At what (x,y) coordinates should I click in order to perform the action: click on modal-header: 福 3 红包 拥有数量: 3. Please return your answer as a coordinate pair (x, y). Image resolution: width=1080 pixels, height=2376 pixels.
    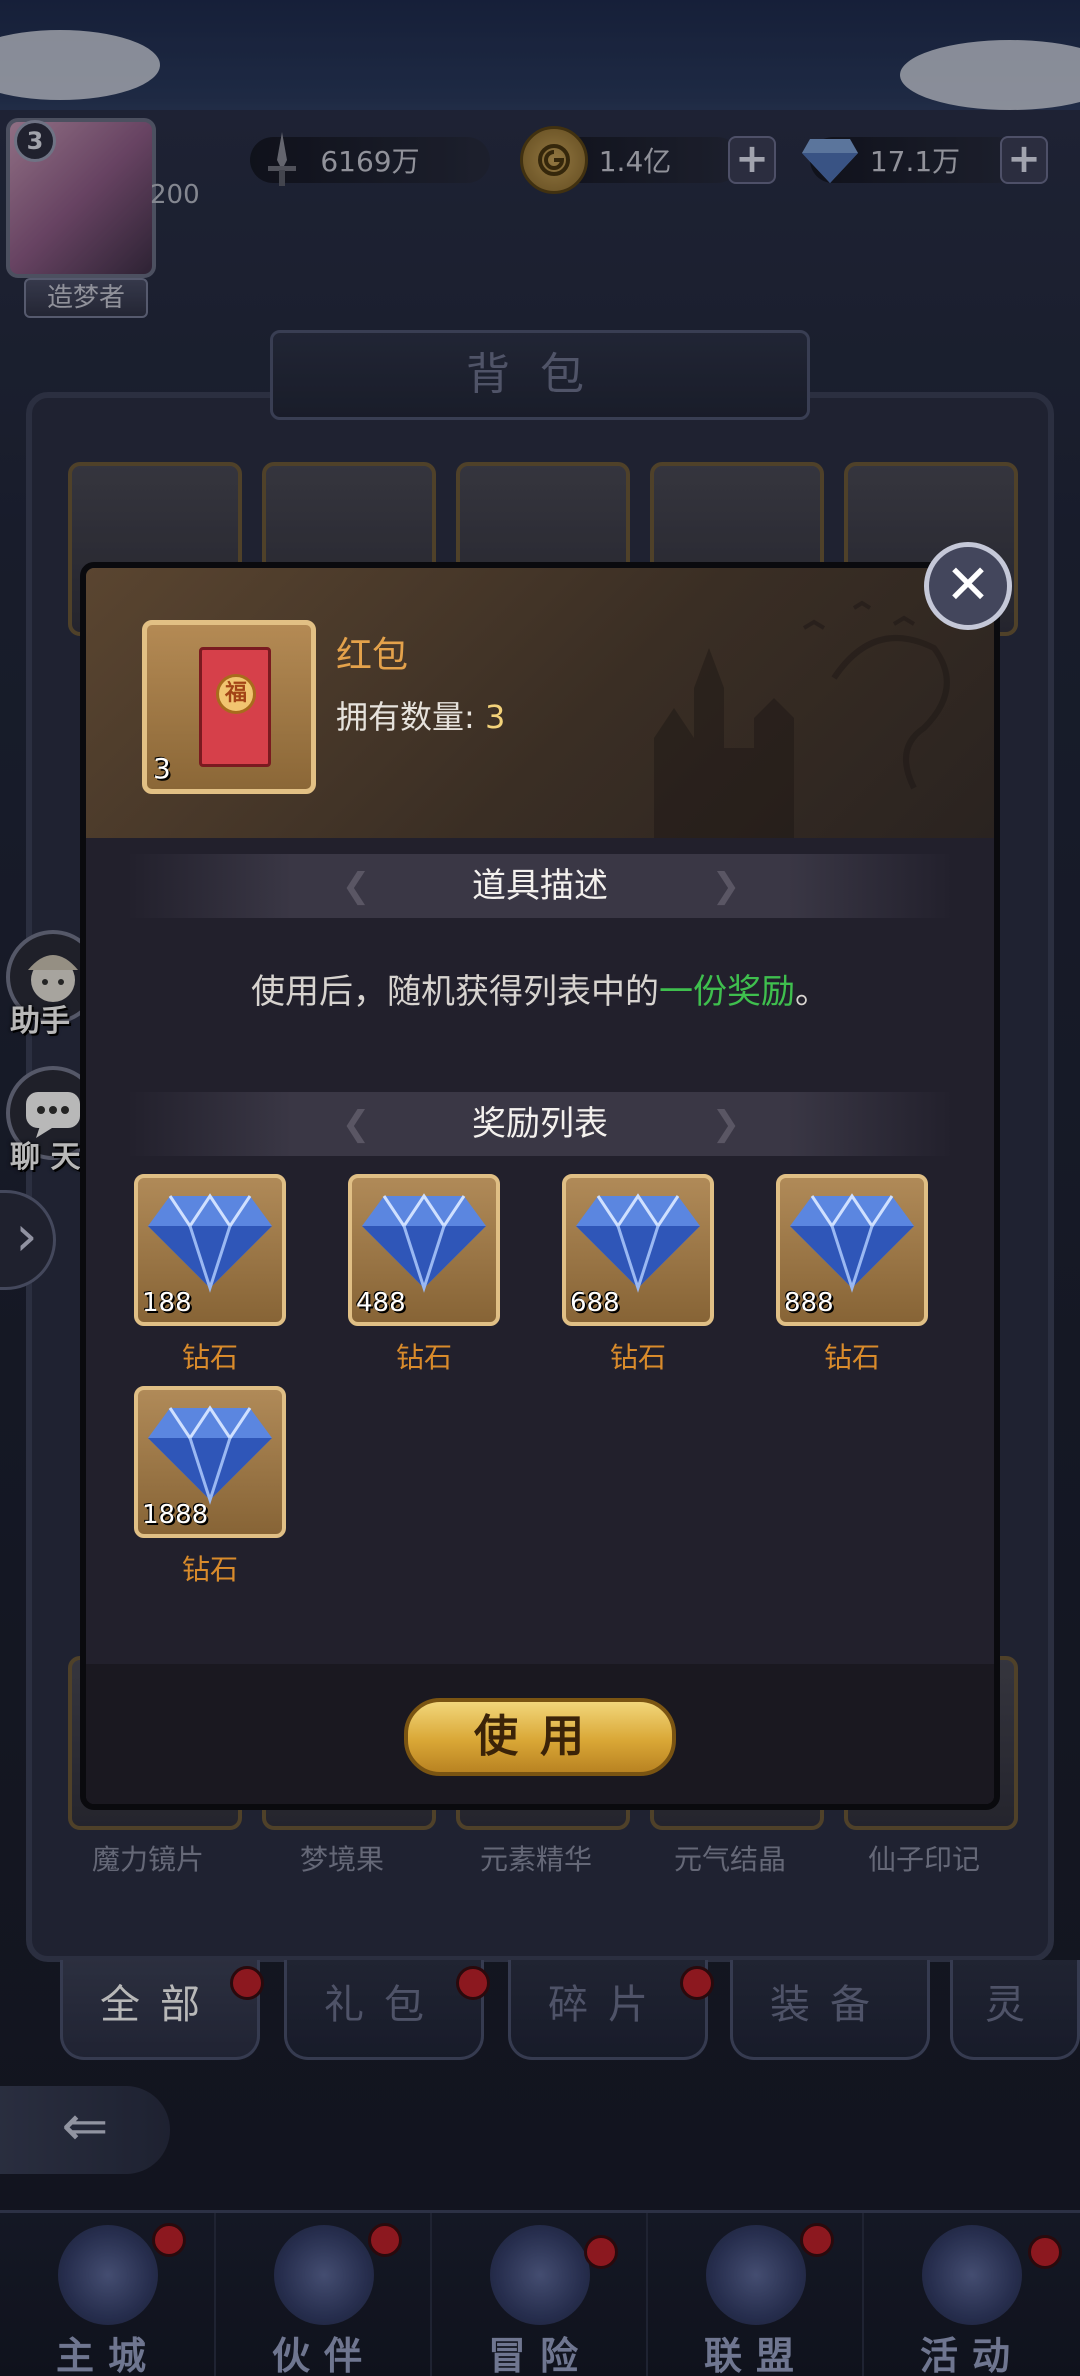
    Looking at the image, I should click on (540, 703).